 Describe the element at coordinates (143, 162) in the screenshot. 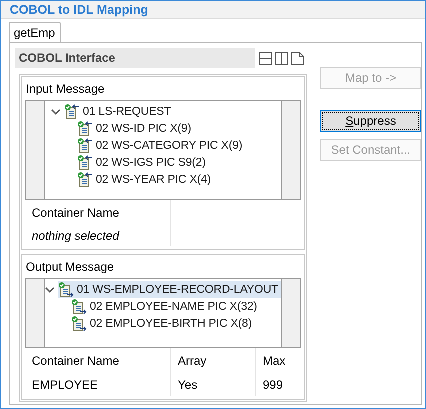

I see `tree-item: 02 WS-IGS PIC S9(2)` at that location.